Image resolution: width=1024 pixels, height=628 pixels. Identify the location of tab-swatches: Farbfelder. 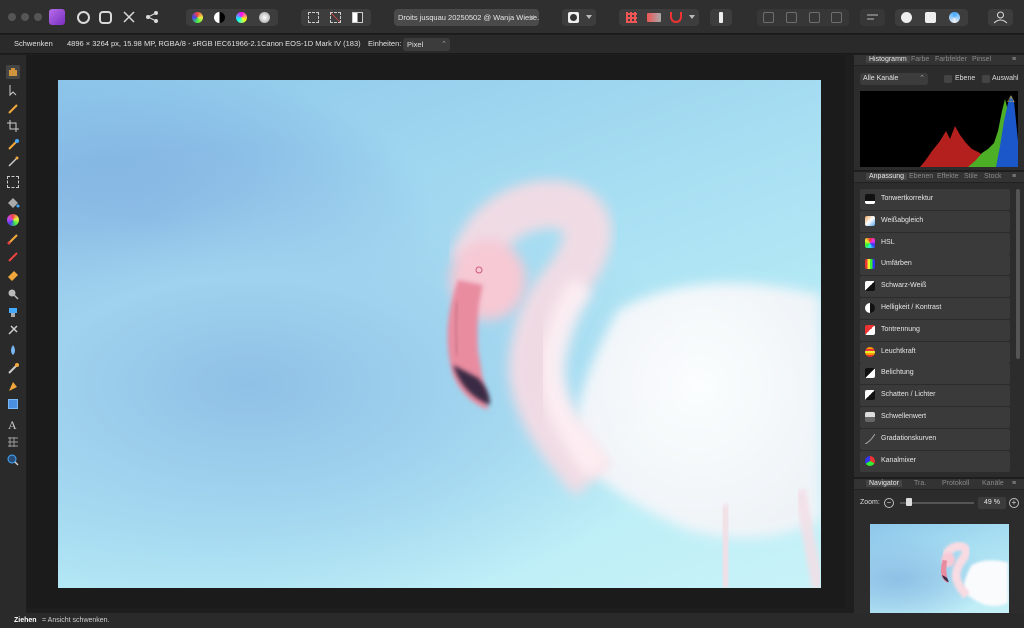
(951, 59).